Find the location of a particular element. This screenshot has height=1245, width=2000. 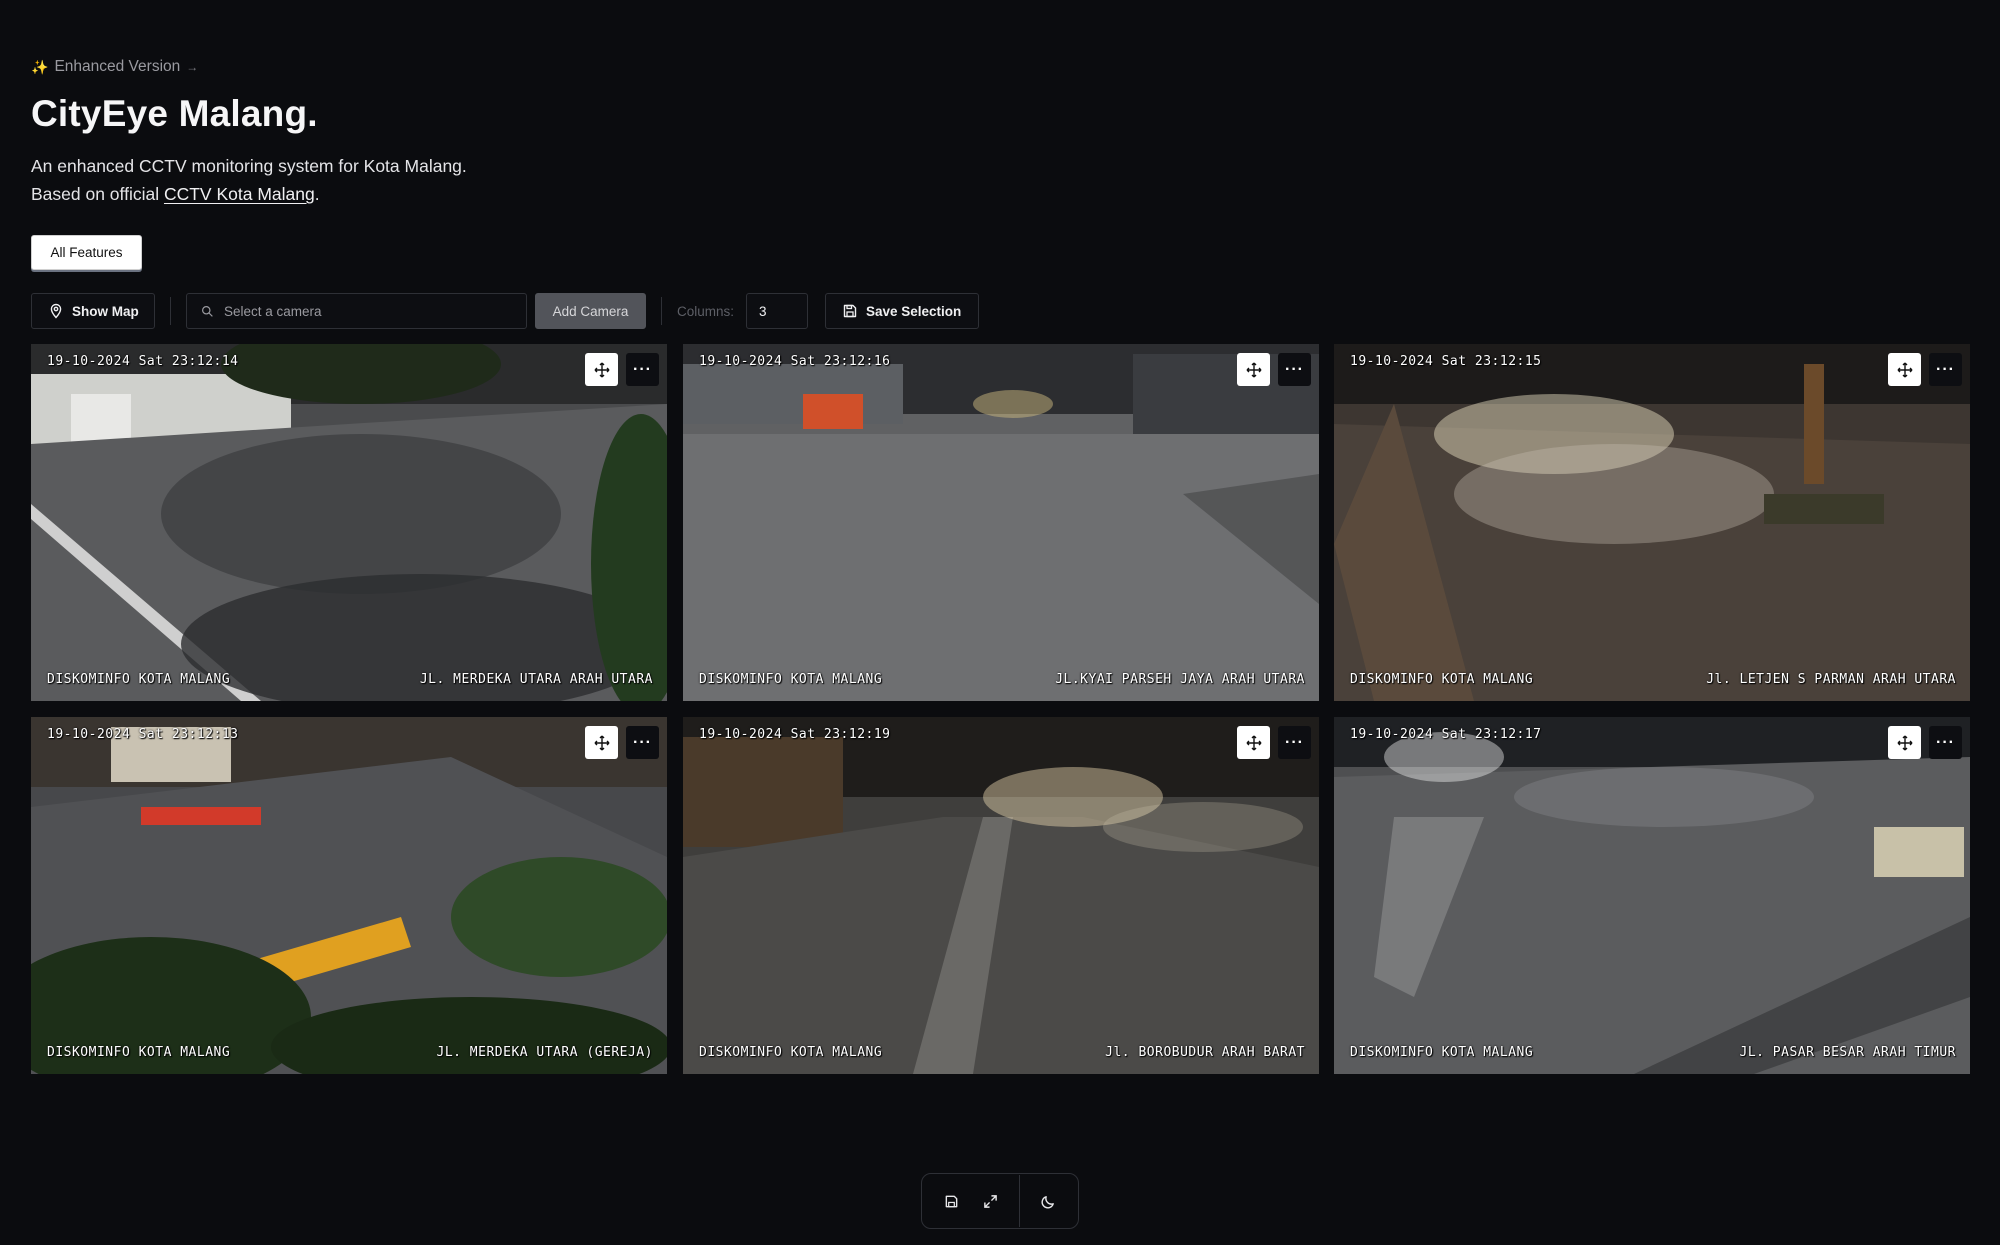

version-label: Enhanced Version is located at coordinates (117, 66).